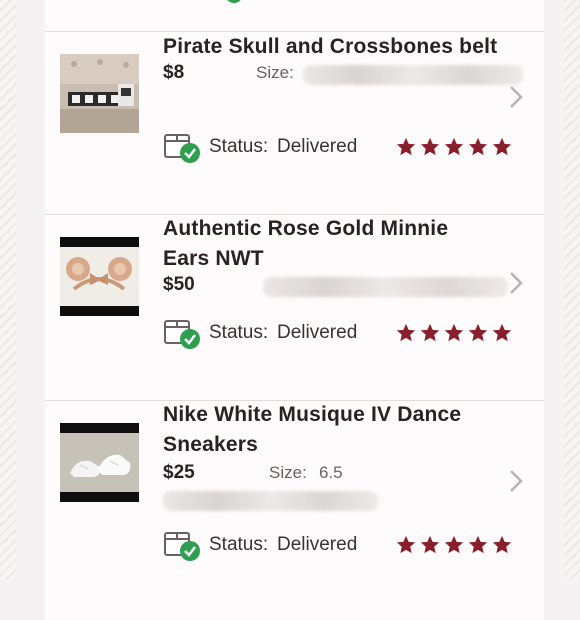 This screenshot has width=580, height=620. Describe the element at coordinates (99, 276) in the screenshot. I see `minnie-ears-photo` at that location.